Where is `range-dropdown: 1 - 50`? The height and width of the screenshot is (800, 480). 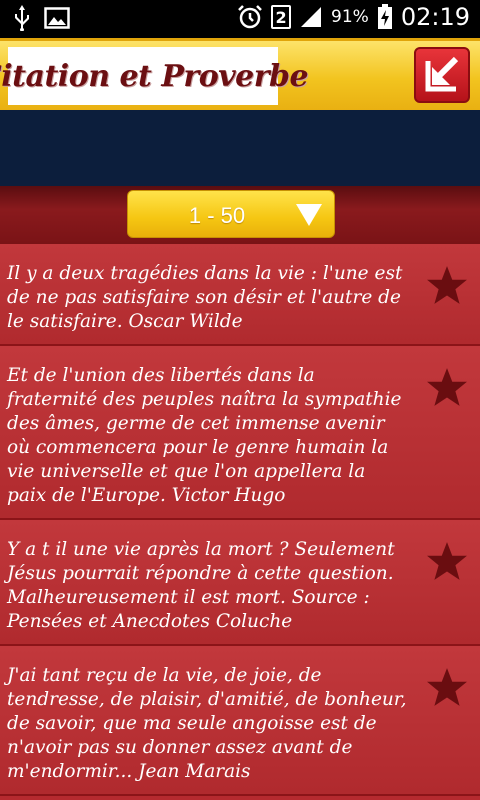 range-dropdown: 1 - 50 is located at coordinates (231, 214).